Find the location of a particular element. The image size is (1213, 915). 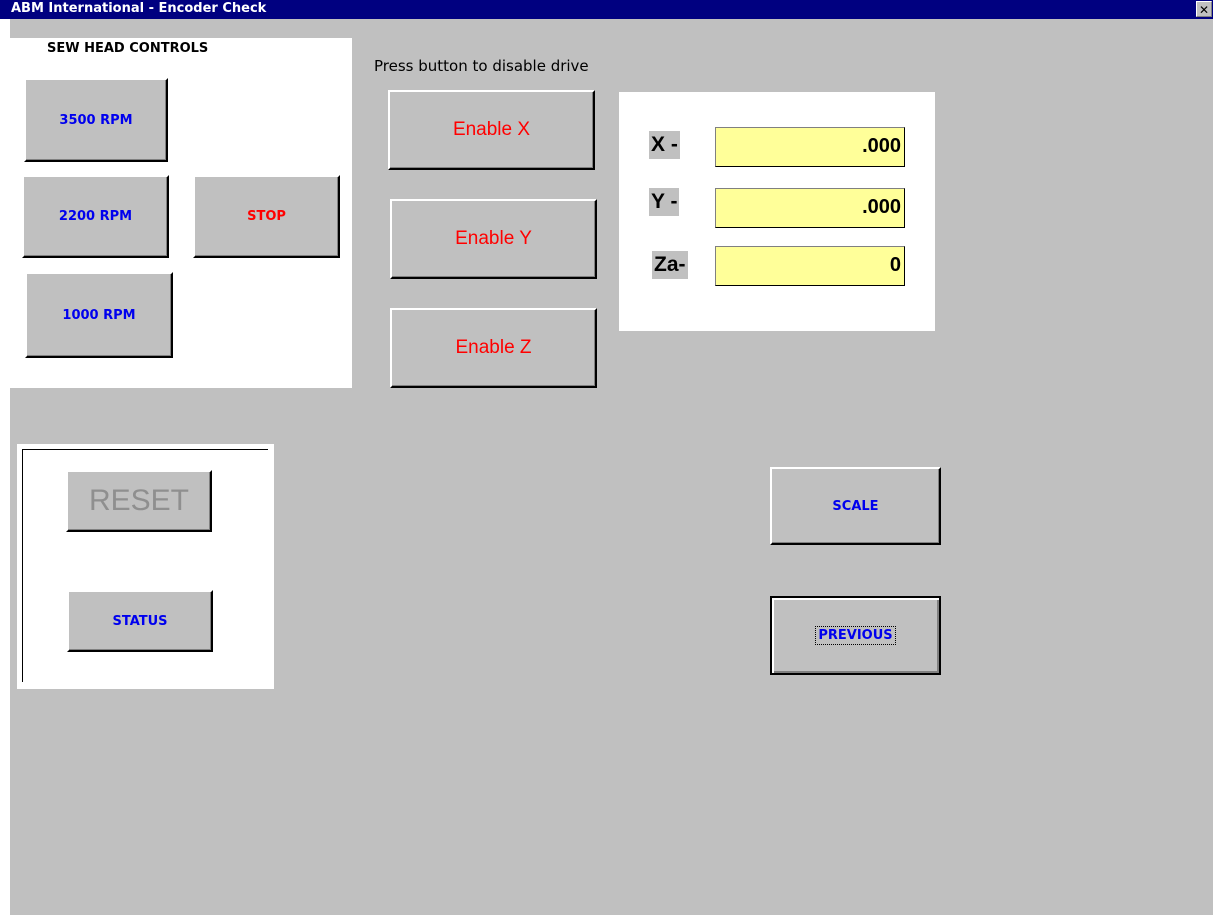

status-button: STATUS is located at coordinates (140, 621).